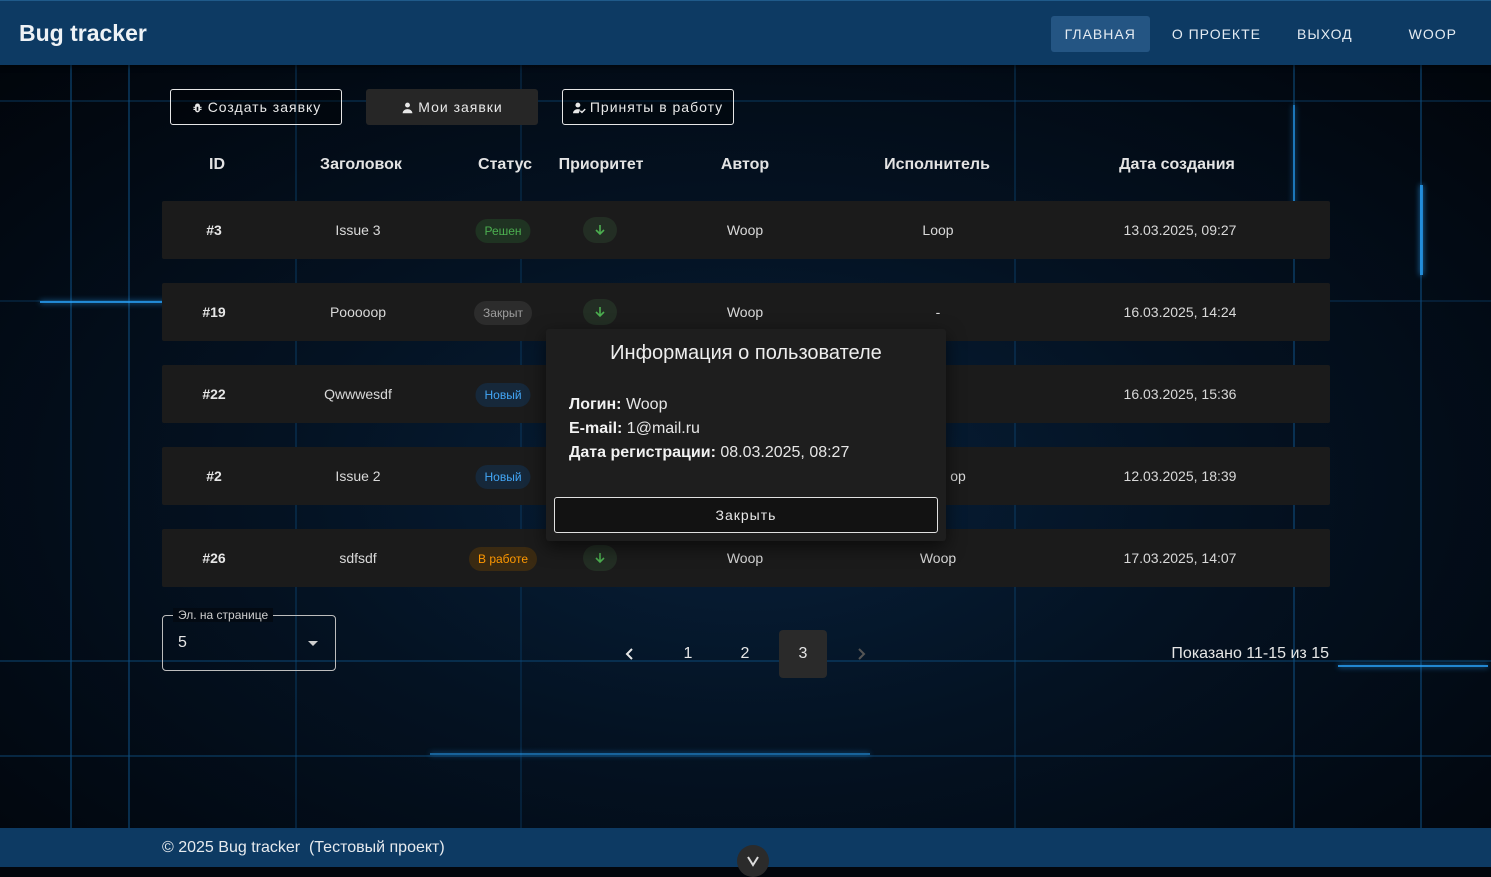 The image size is (1491, 877). Describe the element at coordinates (214, 476) in the screenshot. I see `row-id: #2` at that location.